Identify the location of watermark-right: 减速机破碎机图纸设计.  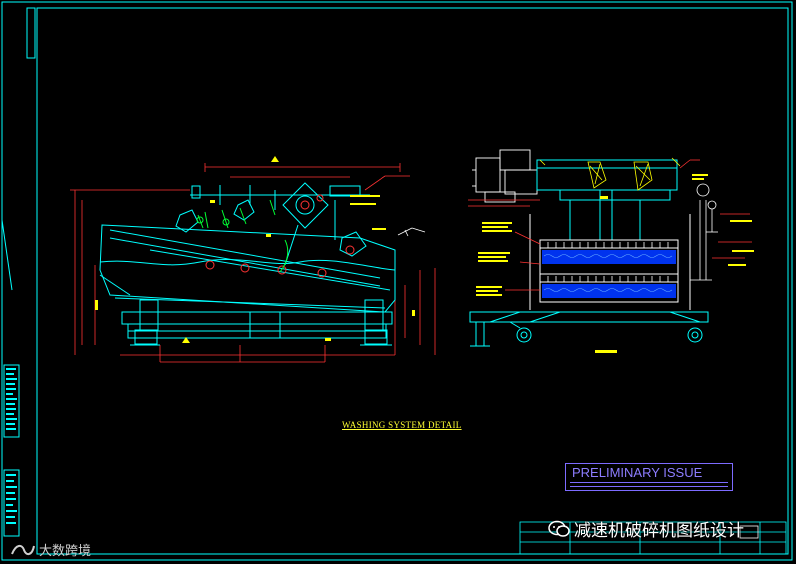
(646, 528).